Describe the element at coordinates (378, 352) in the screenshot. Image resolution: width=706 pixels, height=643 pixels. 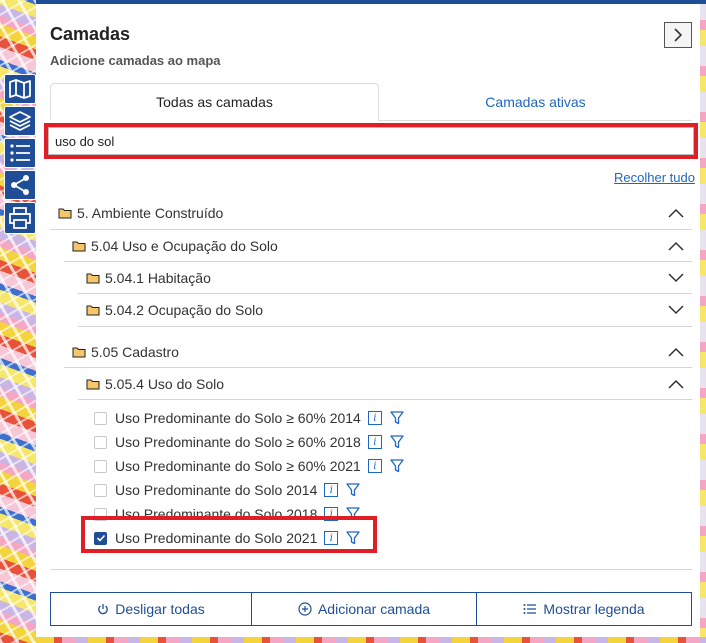
I see `tree-subgroup-5-05: 5.05 Cadastro` at that location.